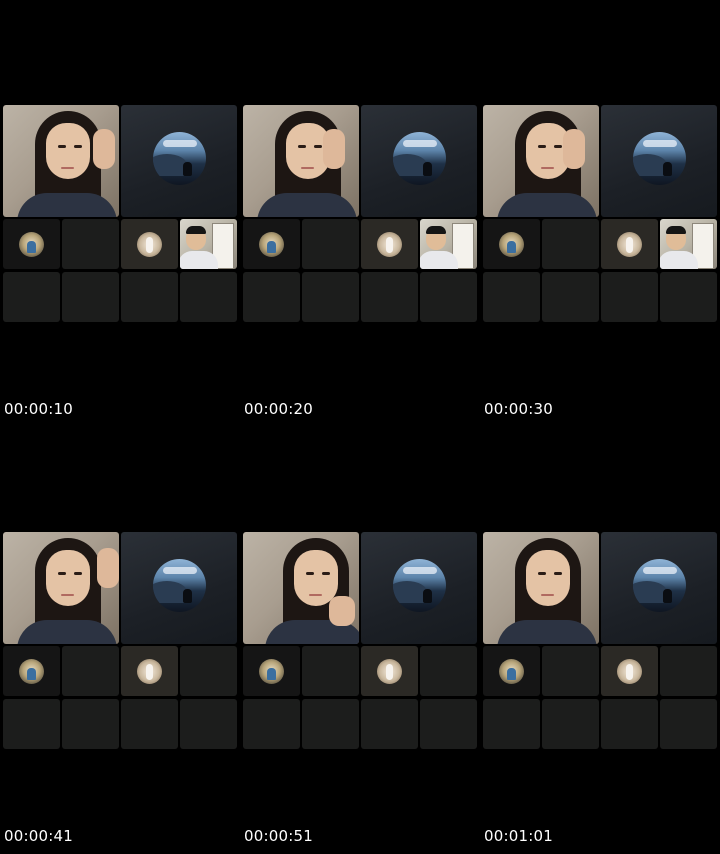 This screenshot has height=854, width=720. I want to click on timestamp-label: 00:01:01, so click(518, 836).